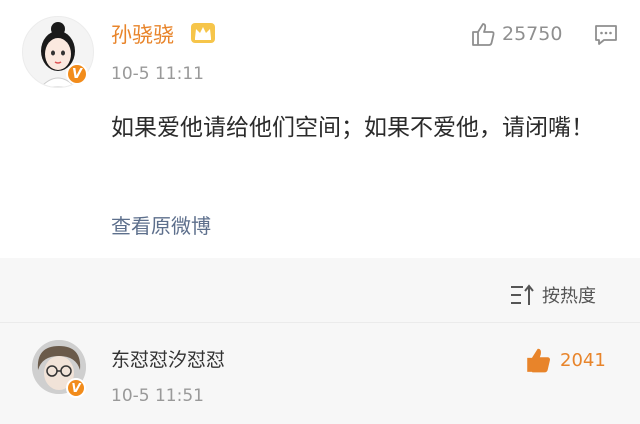  I want to click on comment-like-button: 2041, so click(565, 360).